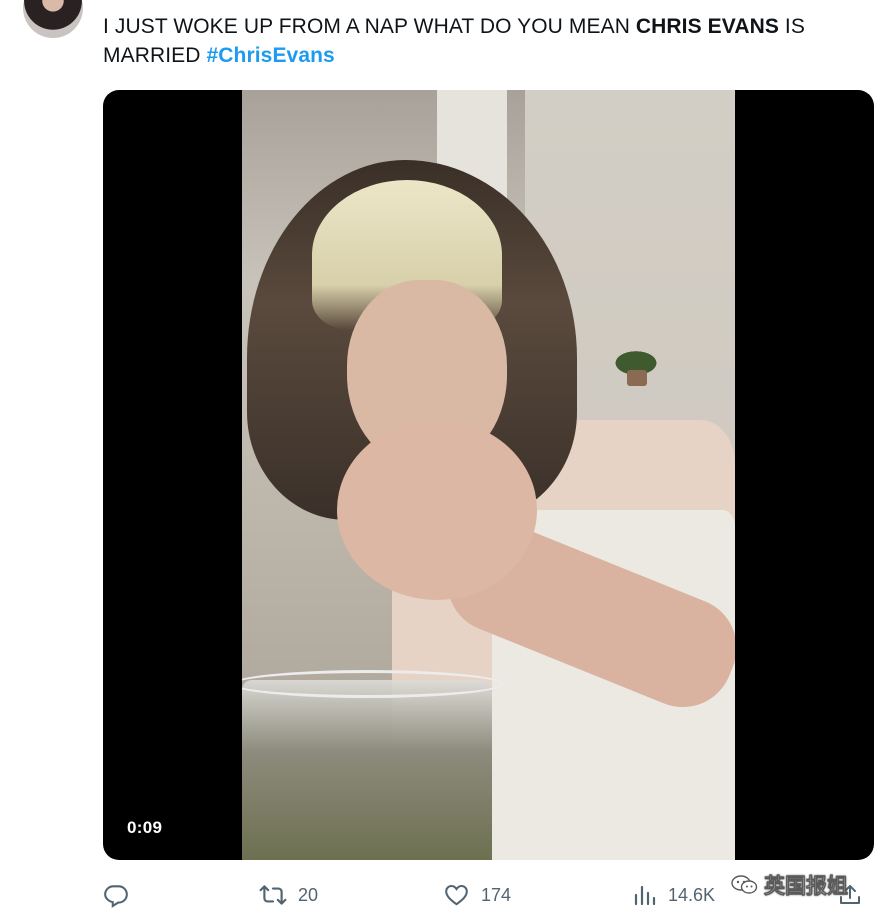 The image size is (891, 924). I want to click on watermark: 英国报姐, so click(789, 885).